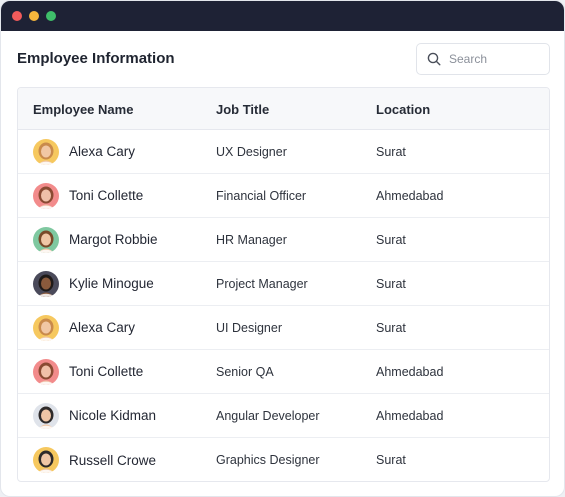 Image resolution: width=565 pixels, height=497 pixels. I want to click on table-row: Alexa Cary UX Designer Surat, so click(283, 152).